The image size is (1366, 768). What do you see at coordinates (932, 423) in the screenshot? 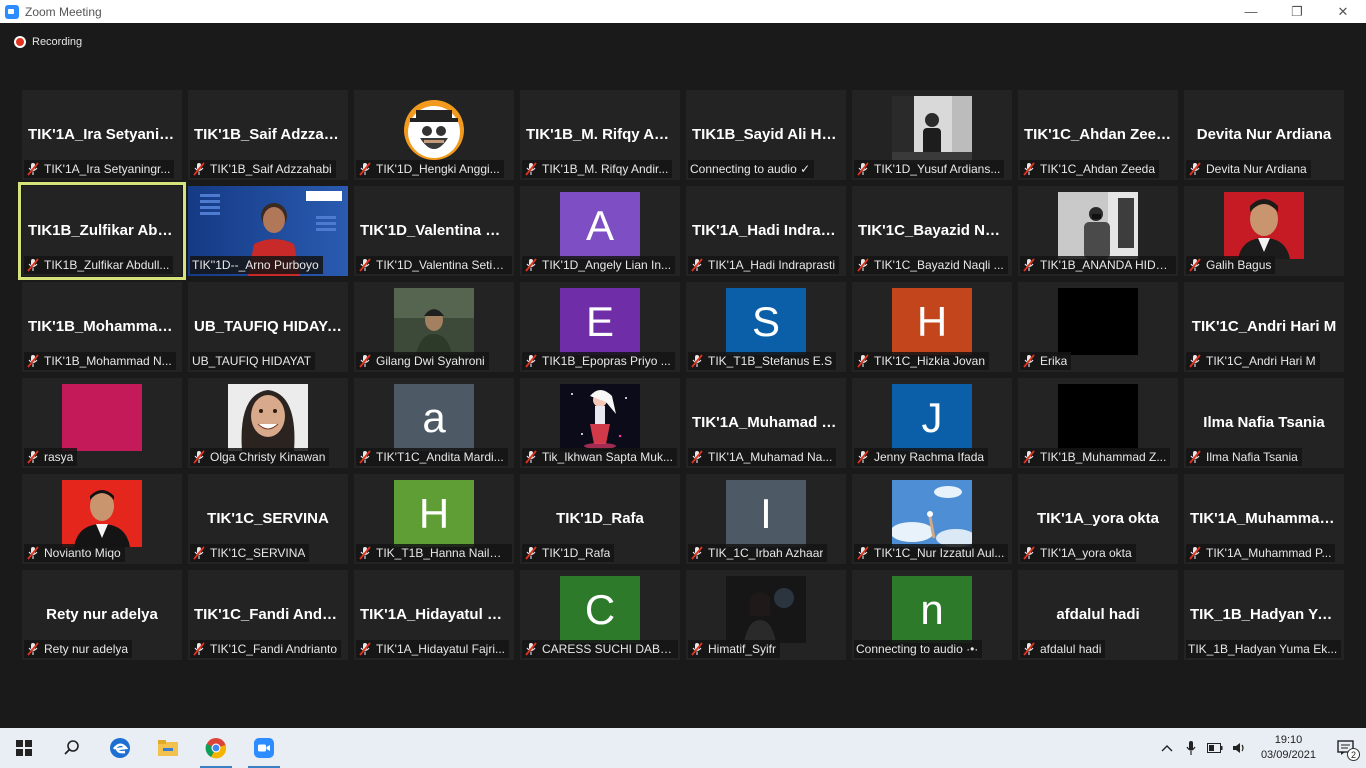
I see `participant-tile: J Jenny Rachma Ifada` at bounding box center [932, 423].